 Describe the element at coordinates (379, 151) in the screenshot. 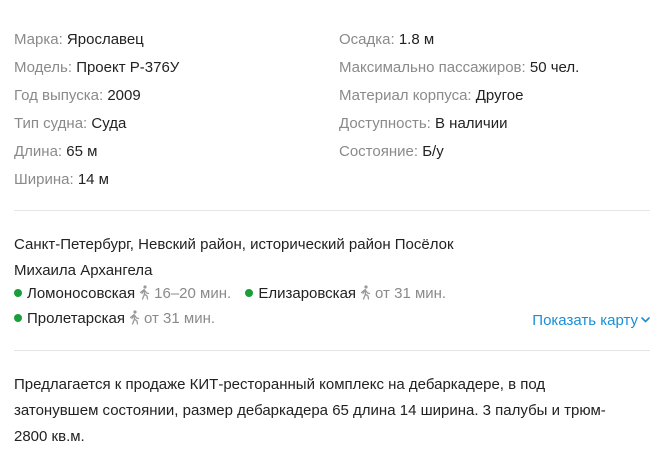

I see `param-label: Состояние:` at that location.